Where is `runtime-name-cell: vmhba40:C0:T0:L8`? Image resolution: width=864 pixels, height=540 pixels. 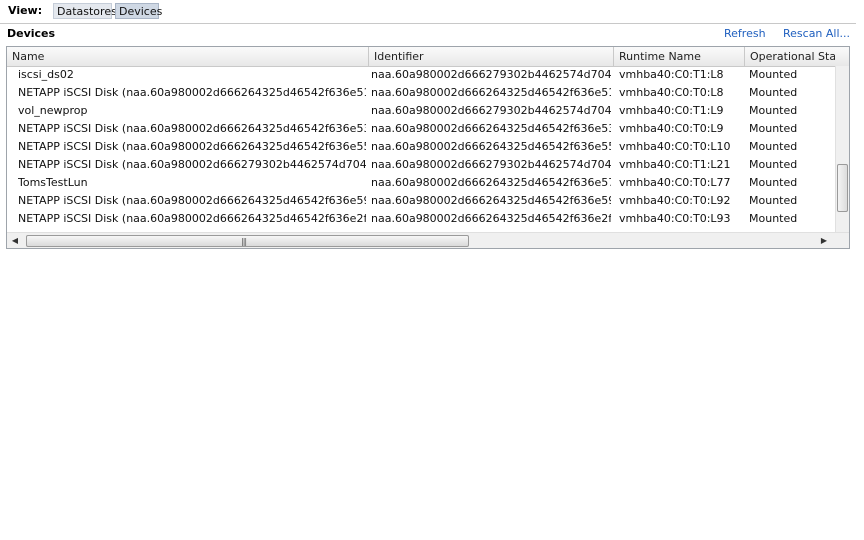 runtime-name-cell: vmhba40:C0:T0:L8 is located at coordinates (671, 92).